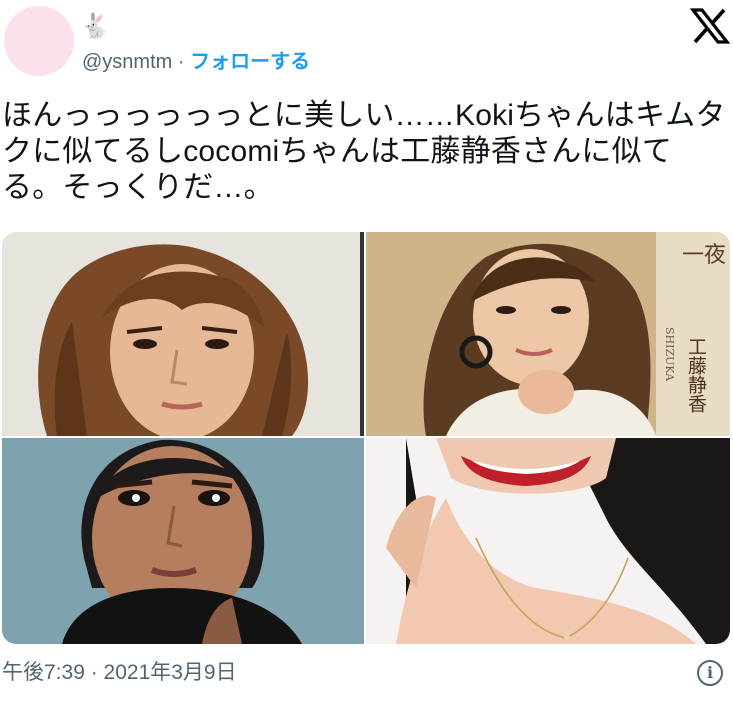  What do you see at coordinates (696, 375) in the screenshot?
I see `album-artist-jp: 工藤静香` at bounding box center [696, 375].